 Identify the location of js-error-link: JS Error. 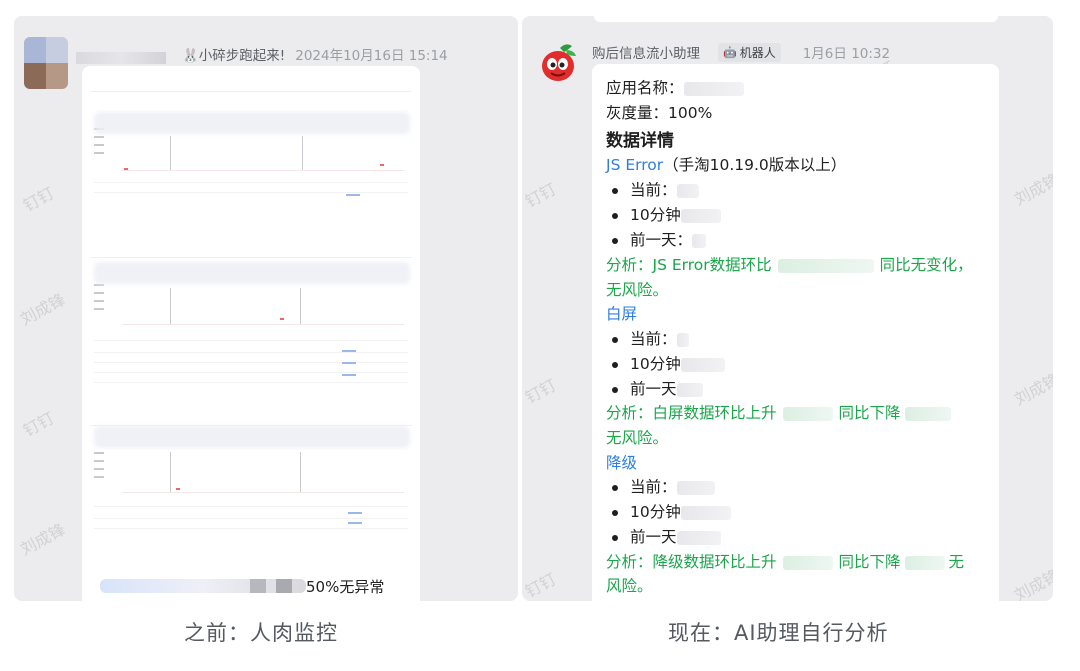
(634, 165).